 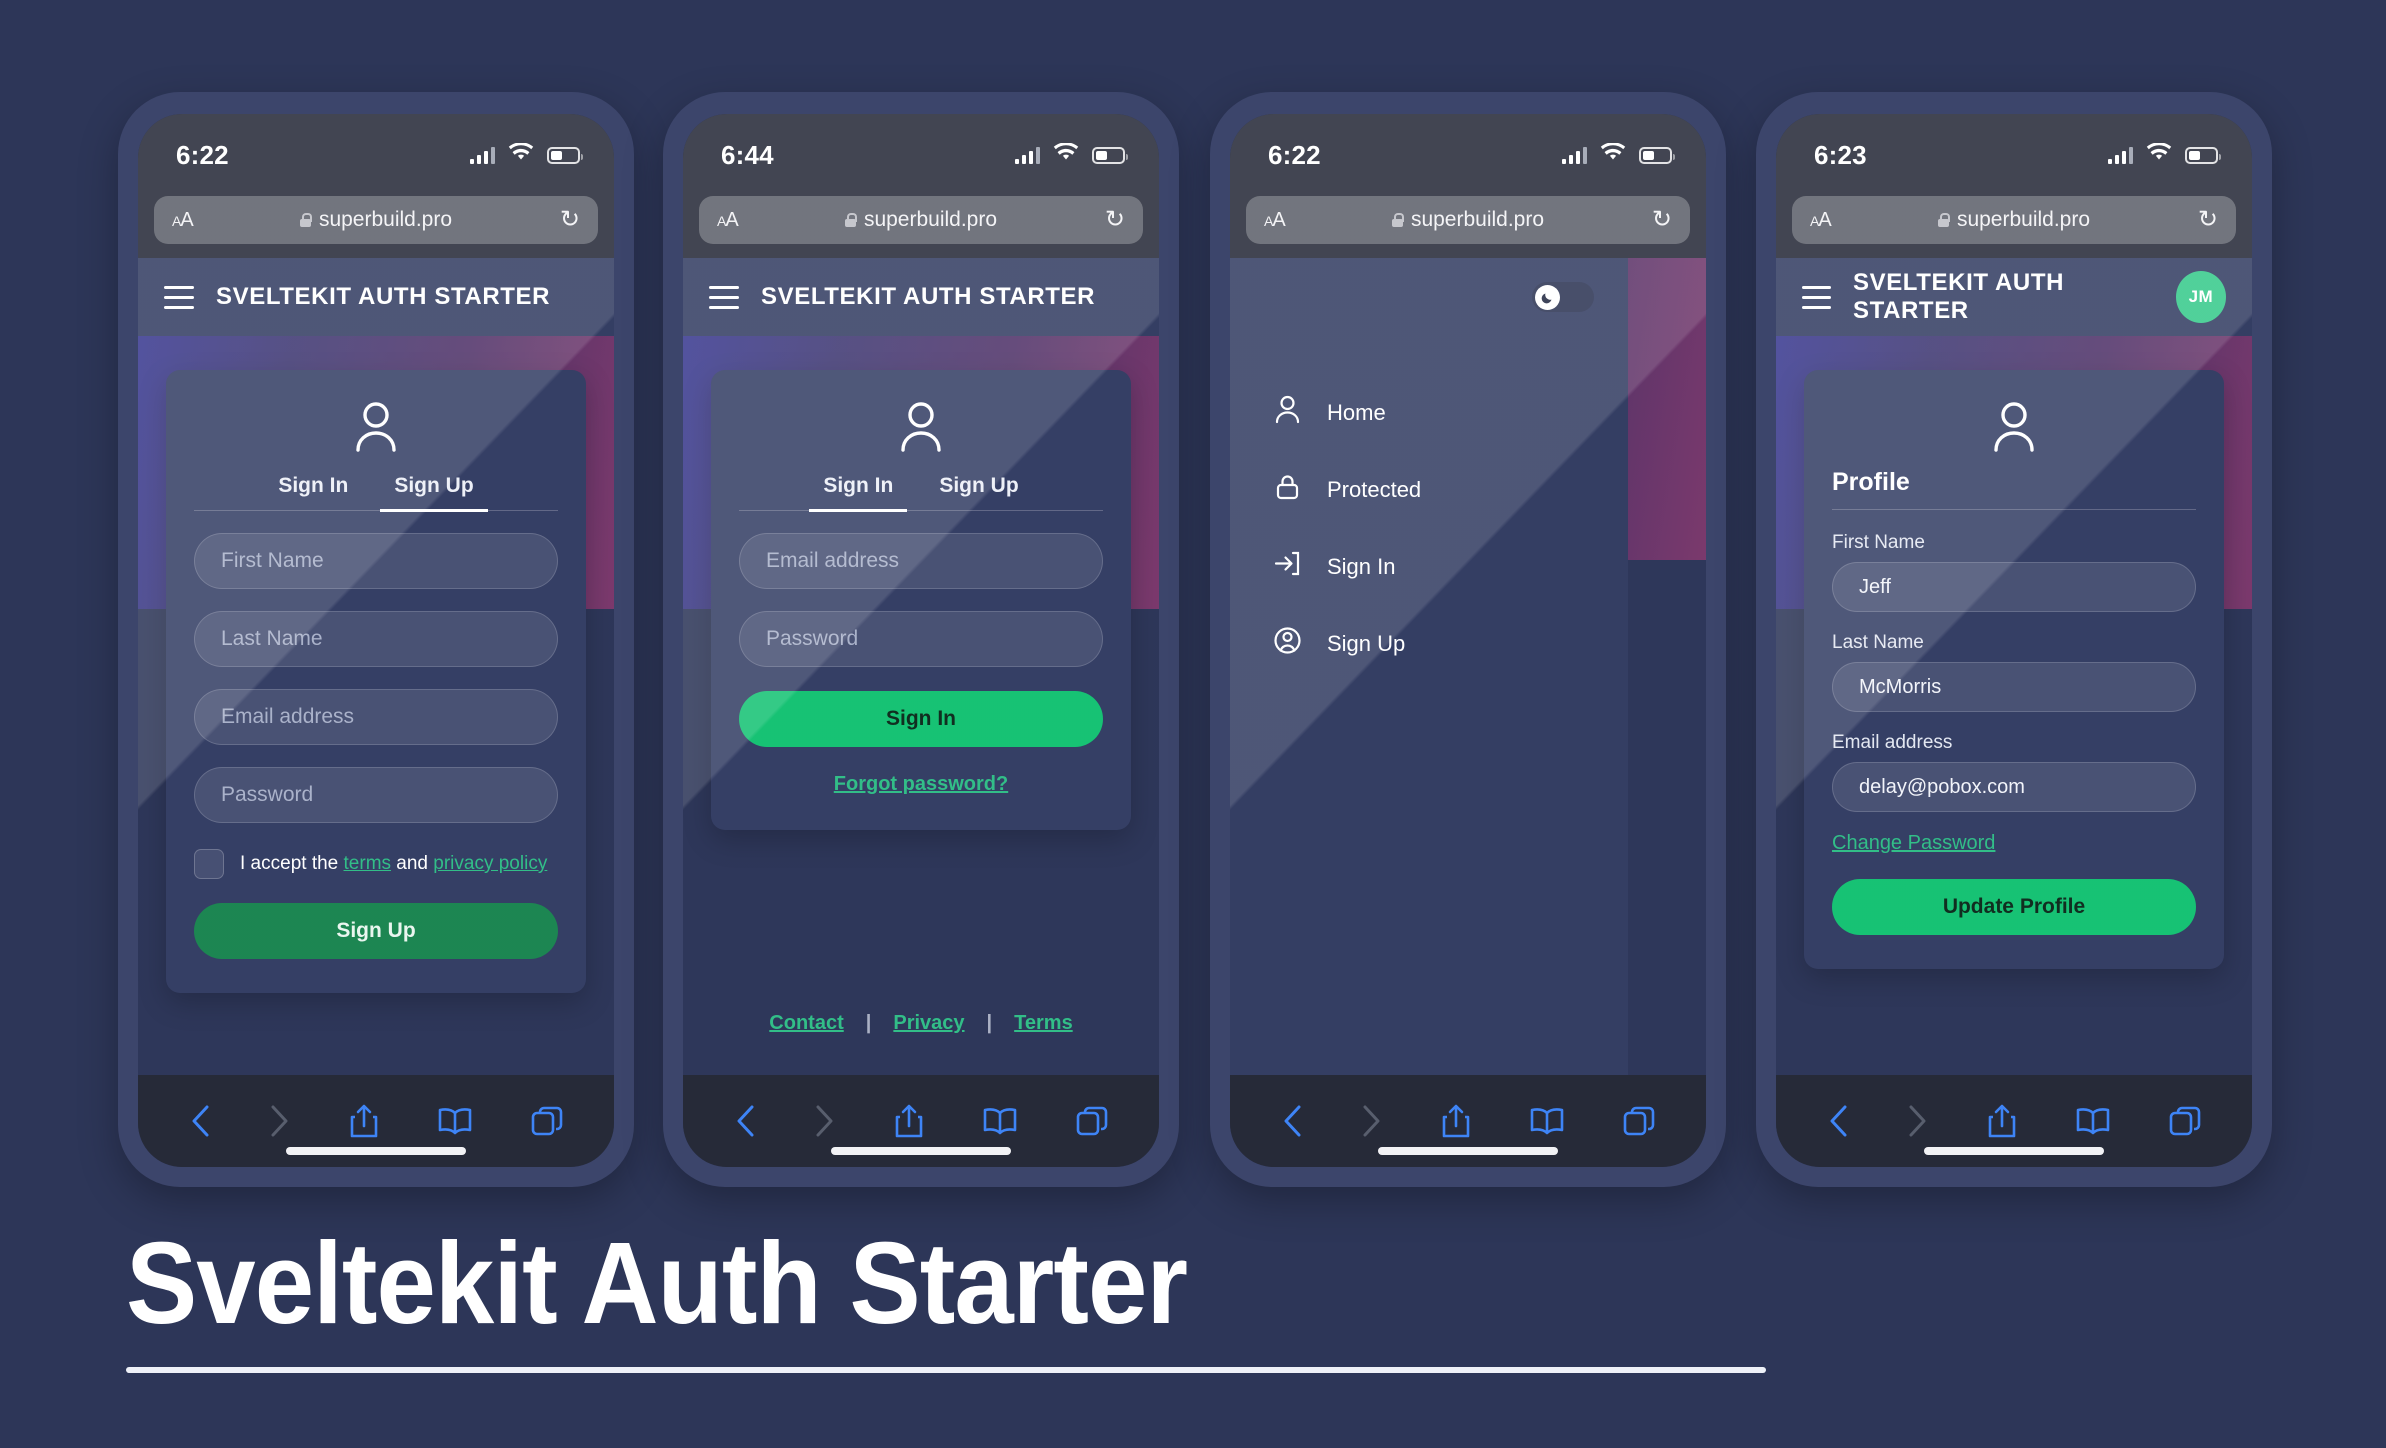 I want to click on email-label: Email address, so click(x=1892, y=742).